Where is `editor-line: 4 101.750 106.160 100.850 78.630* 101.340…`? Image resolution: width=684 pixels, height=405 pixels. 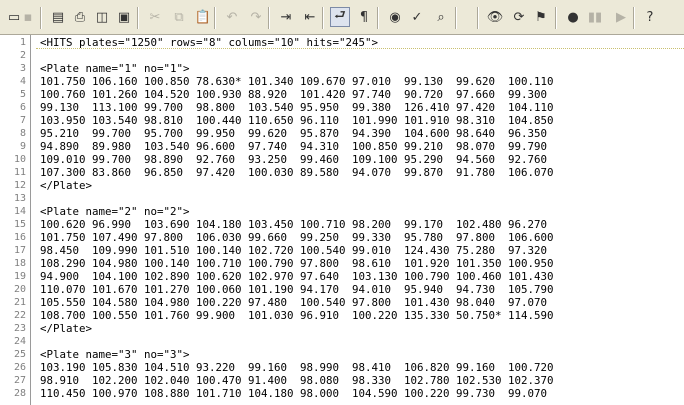
editor-line: 4 101.750 106.160 100.850 78.630* 101.340… is located at coordinates (342, 81).